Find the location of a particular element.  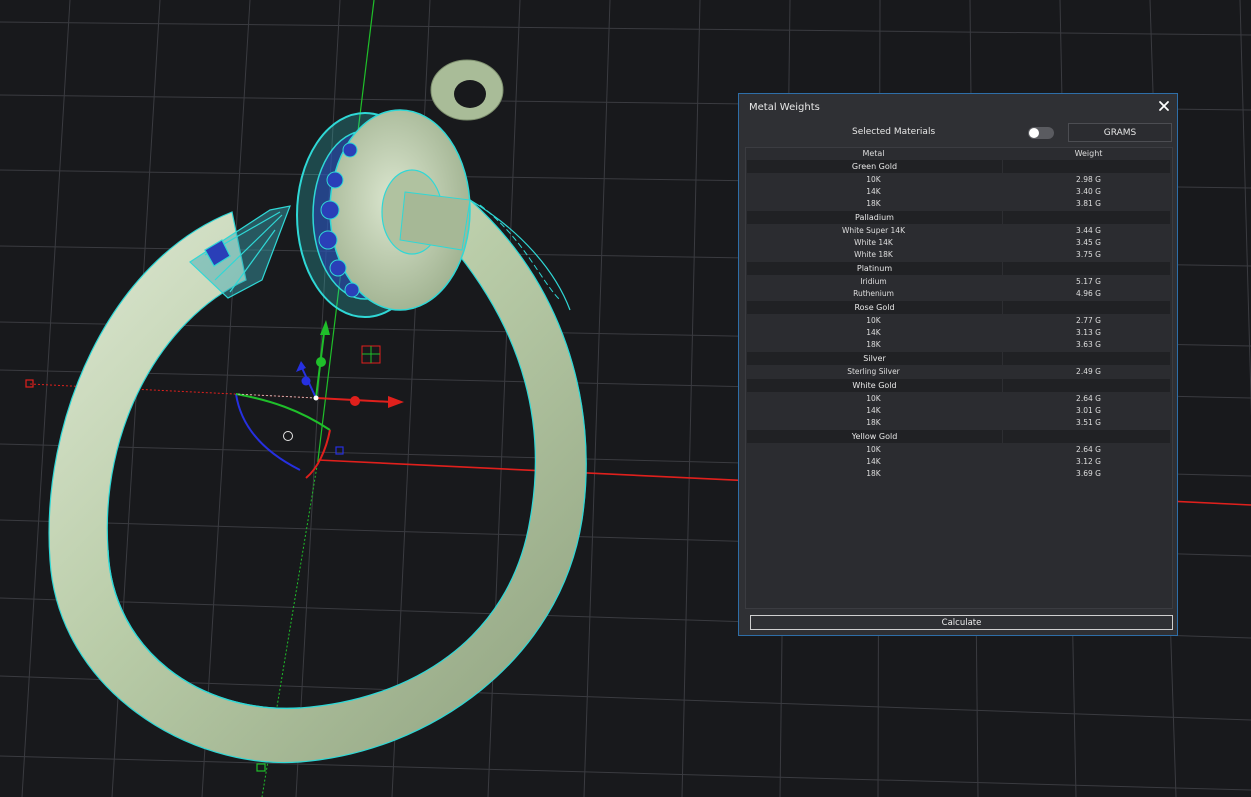

group-name: Rose Gold is located at coordinates (874, 307).